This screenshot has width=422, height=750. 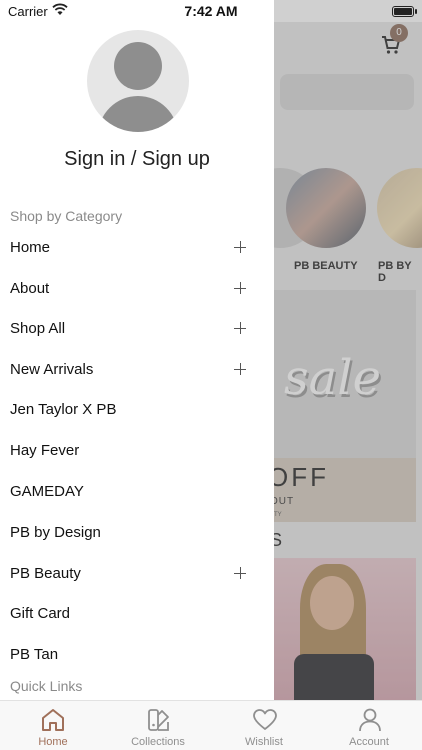 What do you see at coordinates (45, 573) in the screenshot?
I see `menu-item-label: PB Beauty` at bounding box center [45, 573].